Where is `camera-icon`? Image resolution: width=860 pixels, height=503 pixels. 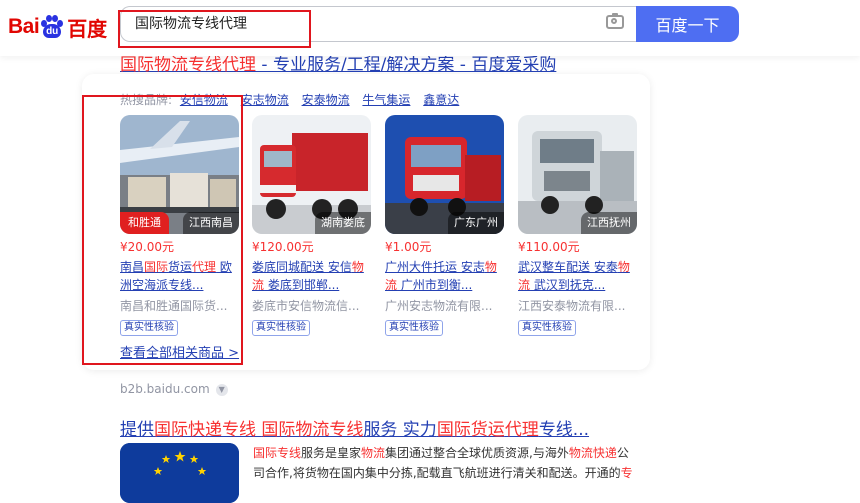
camera-icon is located at coordinates (615, 21).